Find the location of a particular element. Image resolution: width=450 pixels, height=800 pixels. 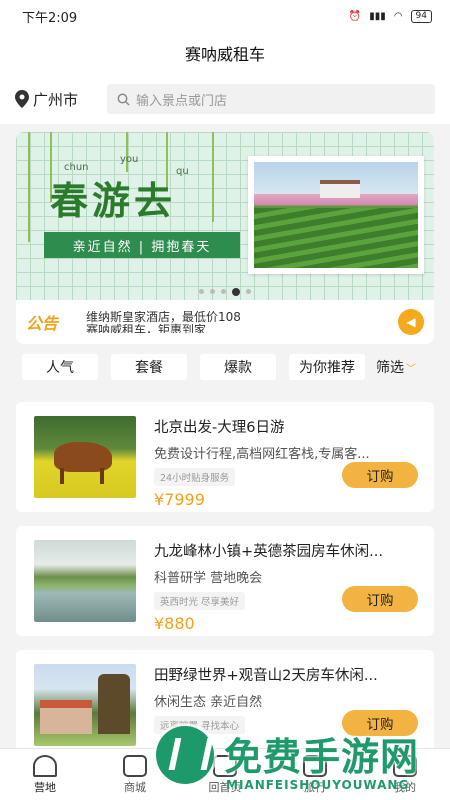

nav-item-mine: 我的 is located at coordinates (405, 774).